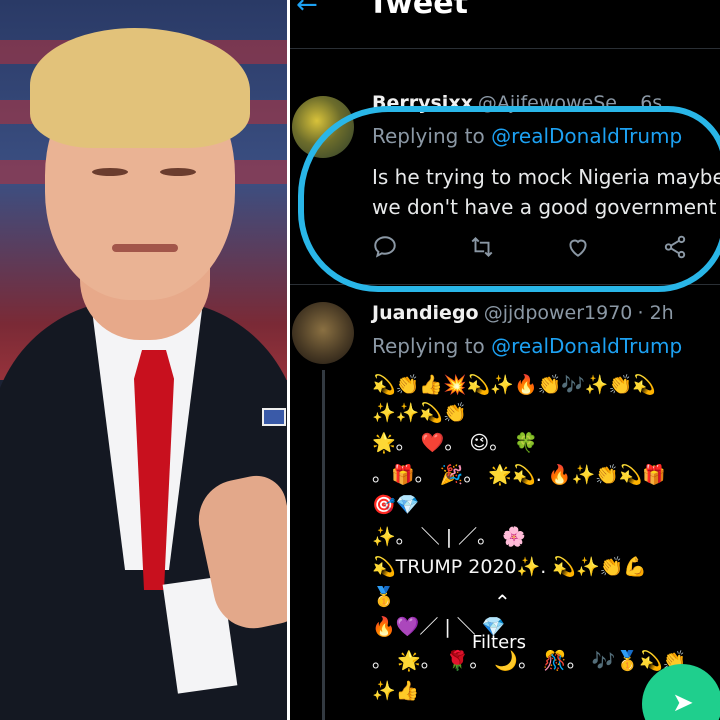 The width and height of the screenshot is (720, 720). Describe the element at coordinates (425, 313) in the screenshot. I see `author-name: Juandiego` at that location.